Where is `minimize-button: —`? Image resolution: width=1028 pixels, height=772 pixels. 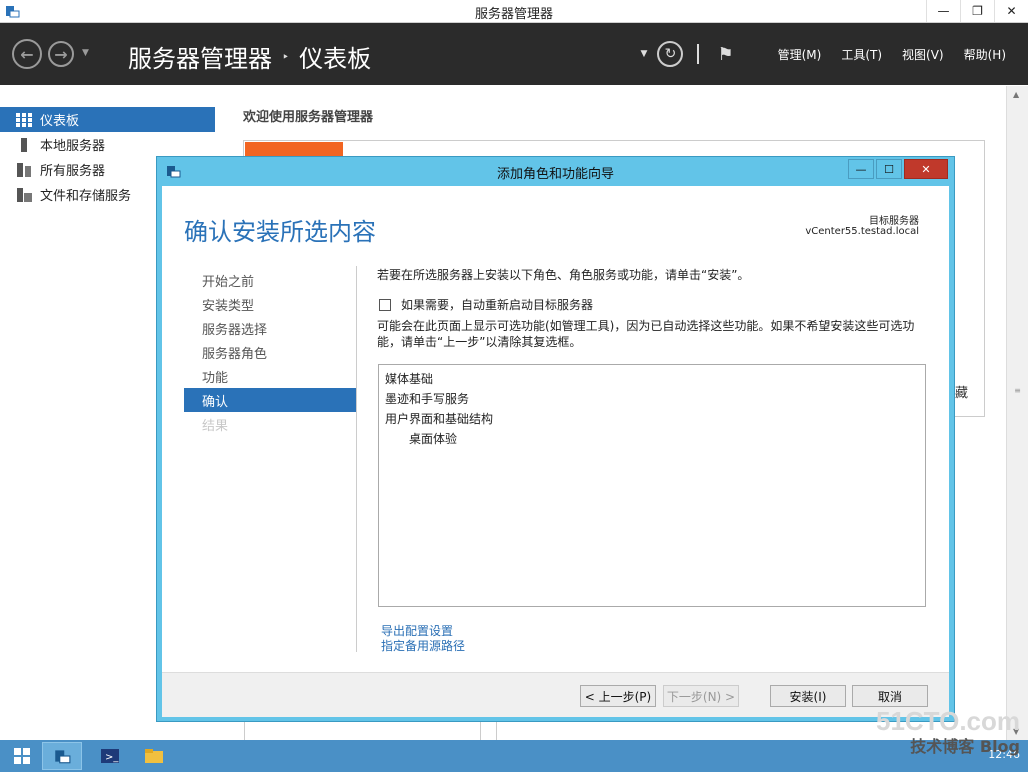 minimize-button: — is located at coordinates (943, 11).